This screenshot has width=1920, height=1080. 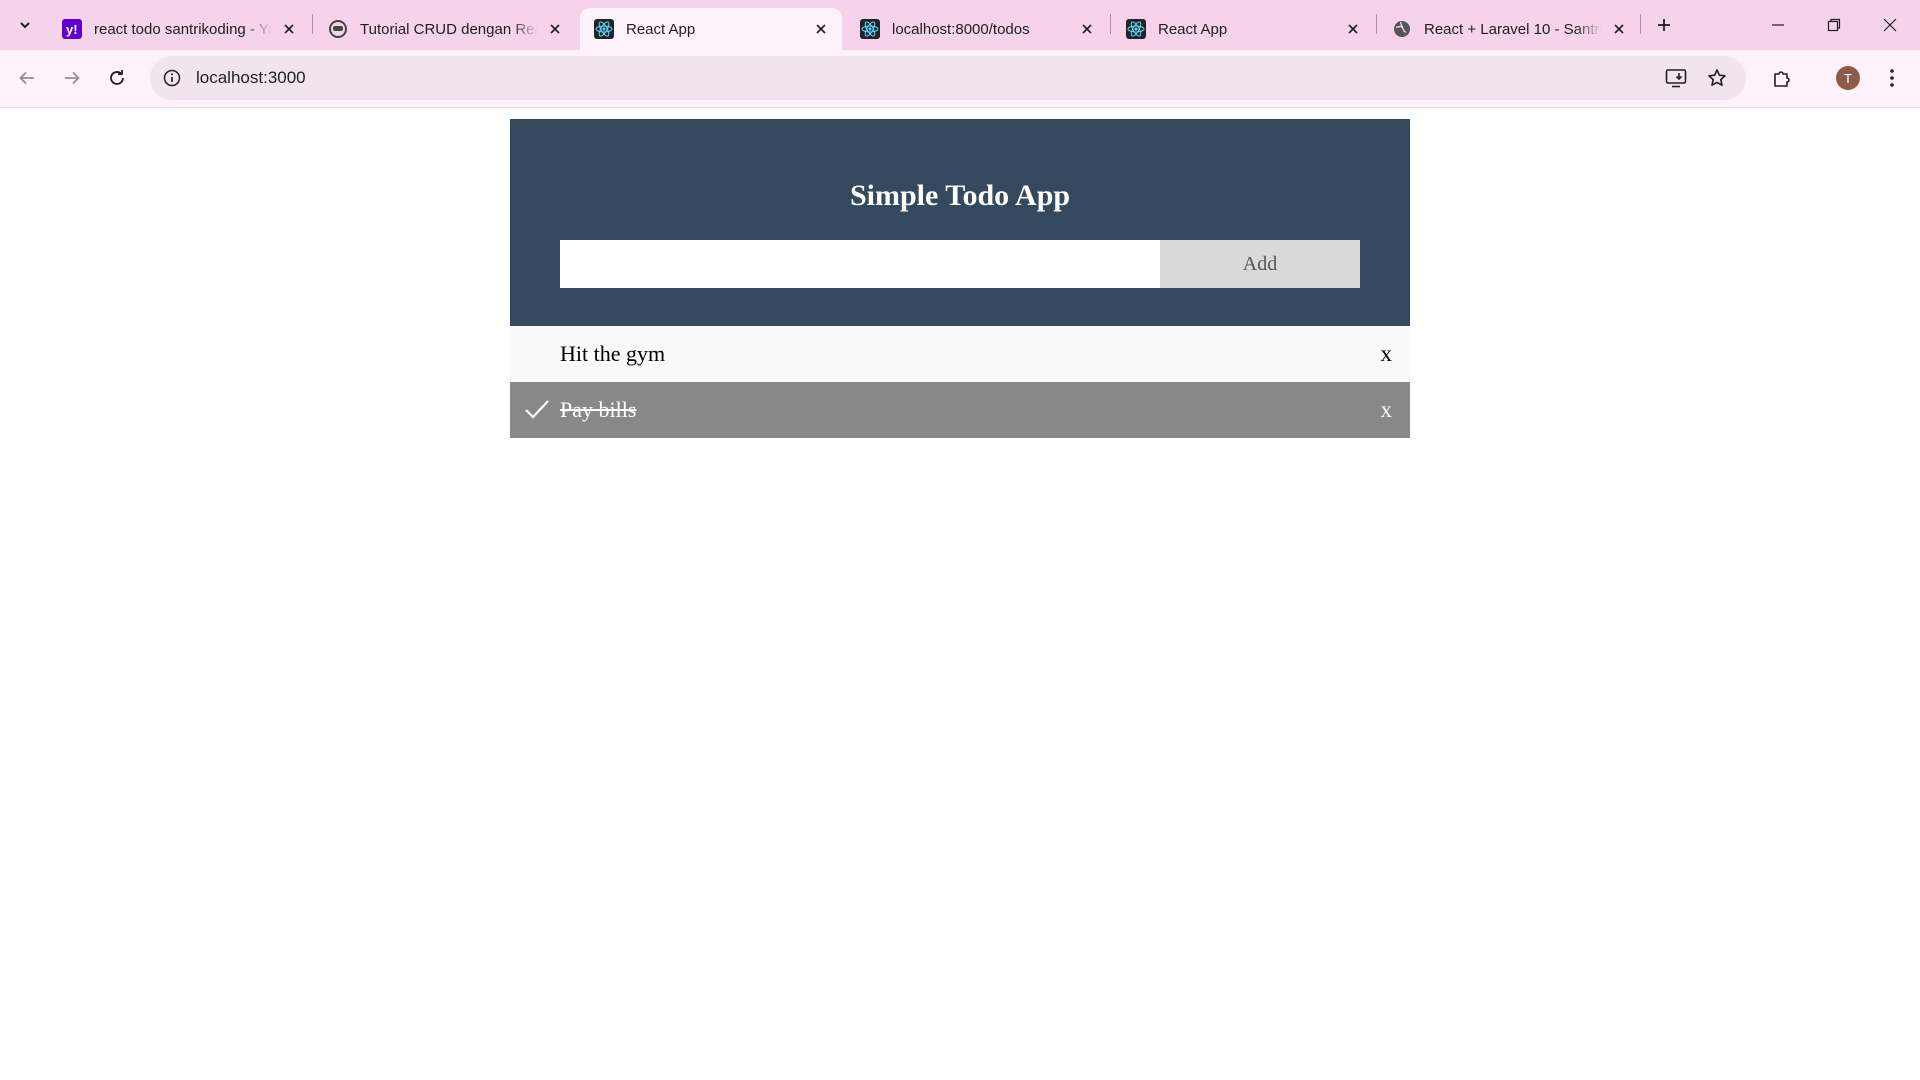 I want to click on address-bar: localhost:3000, so click(x=948, y=78).